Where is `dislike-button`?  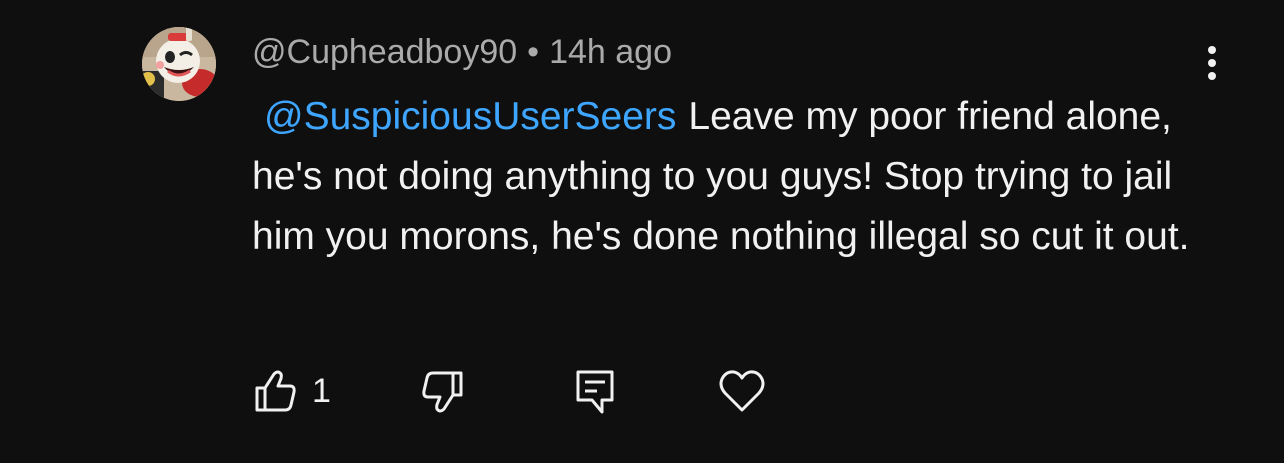
dislike-button is located at coordinates (443, 391).